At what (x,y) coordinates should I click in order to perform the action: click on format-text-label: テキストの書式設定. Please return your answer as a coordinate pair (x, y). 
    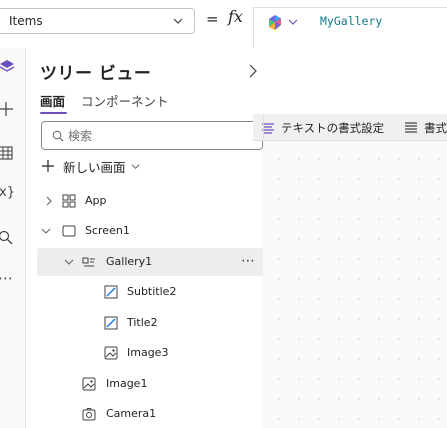
    Looking at the image, I should click on (333, 127).